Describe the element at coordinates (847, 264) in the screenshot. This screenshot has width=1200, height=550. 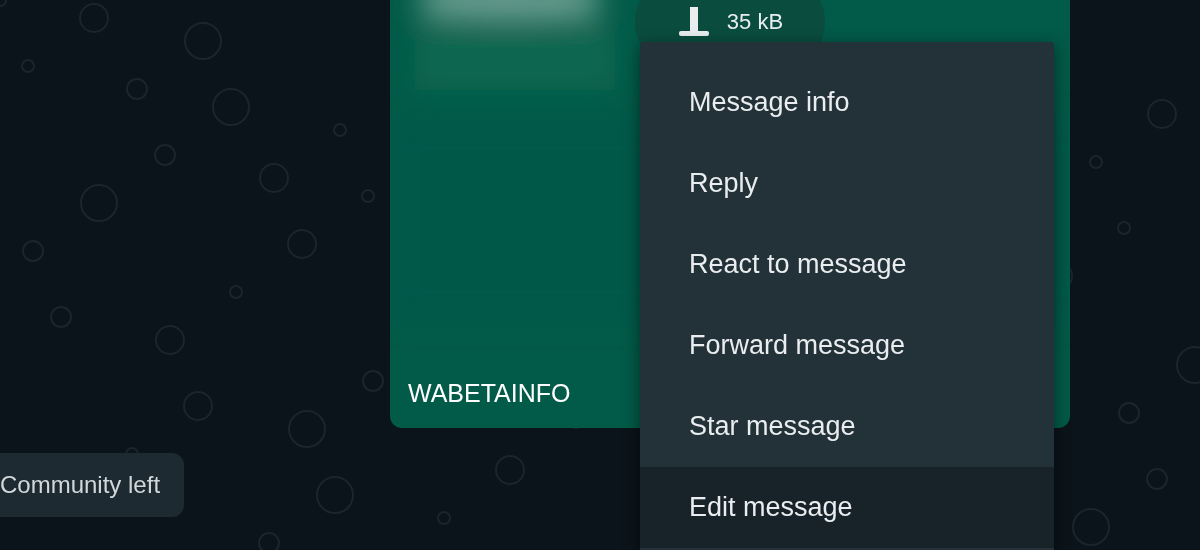
I see `menu-item: React to message` at that location.